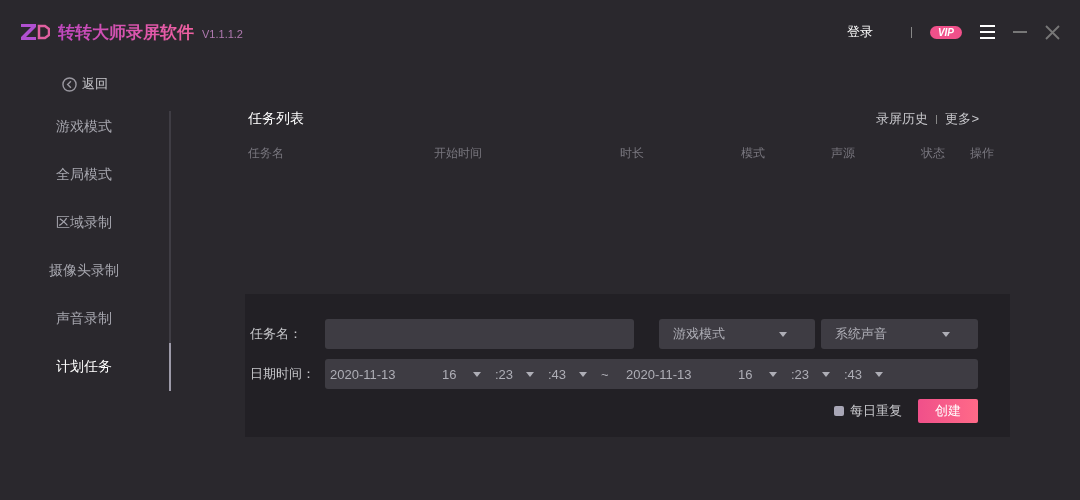 The height and width of the screenshot is (500, 1080). Describe the element at coordinates (843, 153) in the screenshot. I see `column-header: 声源` at that location.